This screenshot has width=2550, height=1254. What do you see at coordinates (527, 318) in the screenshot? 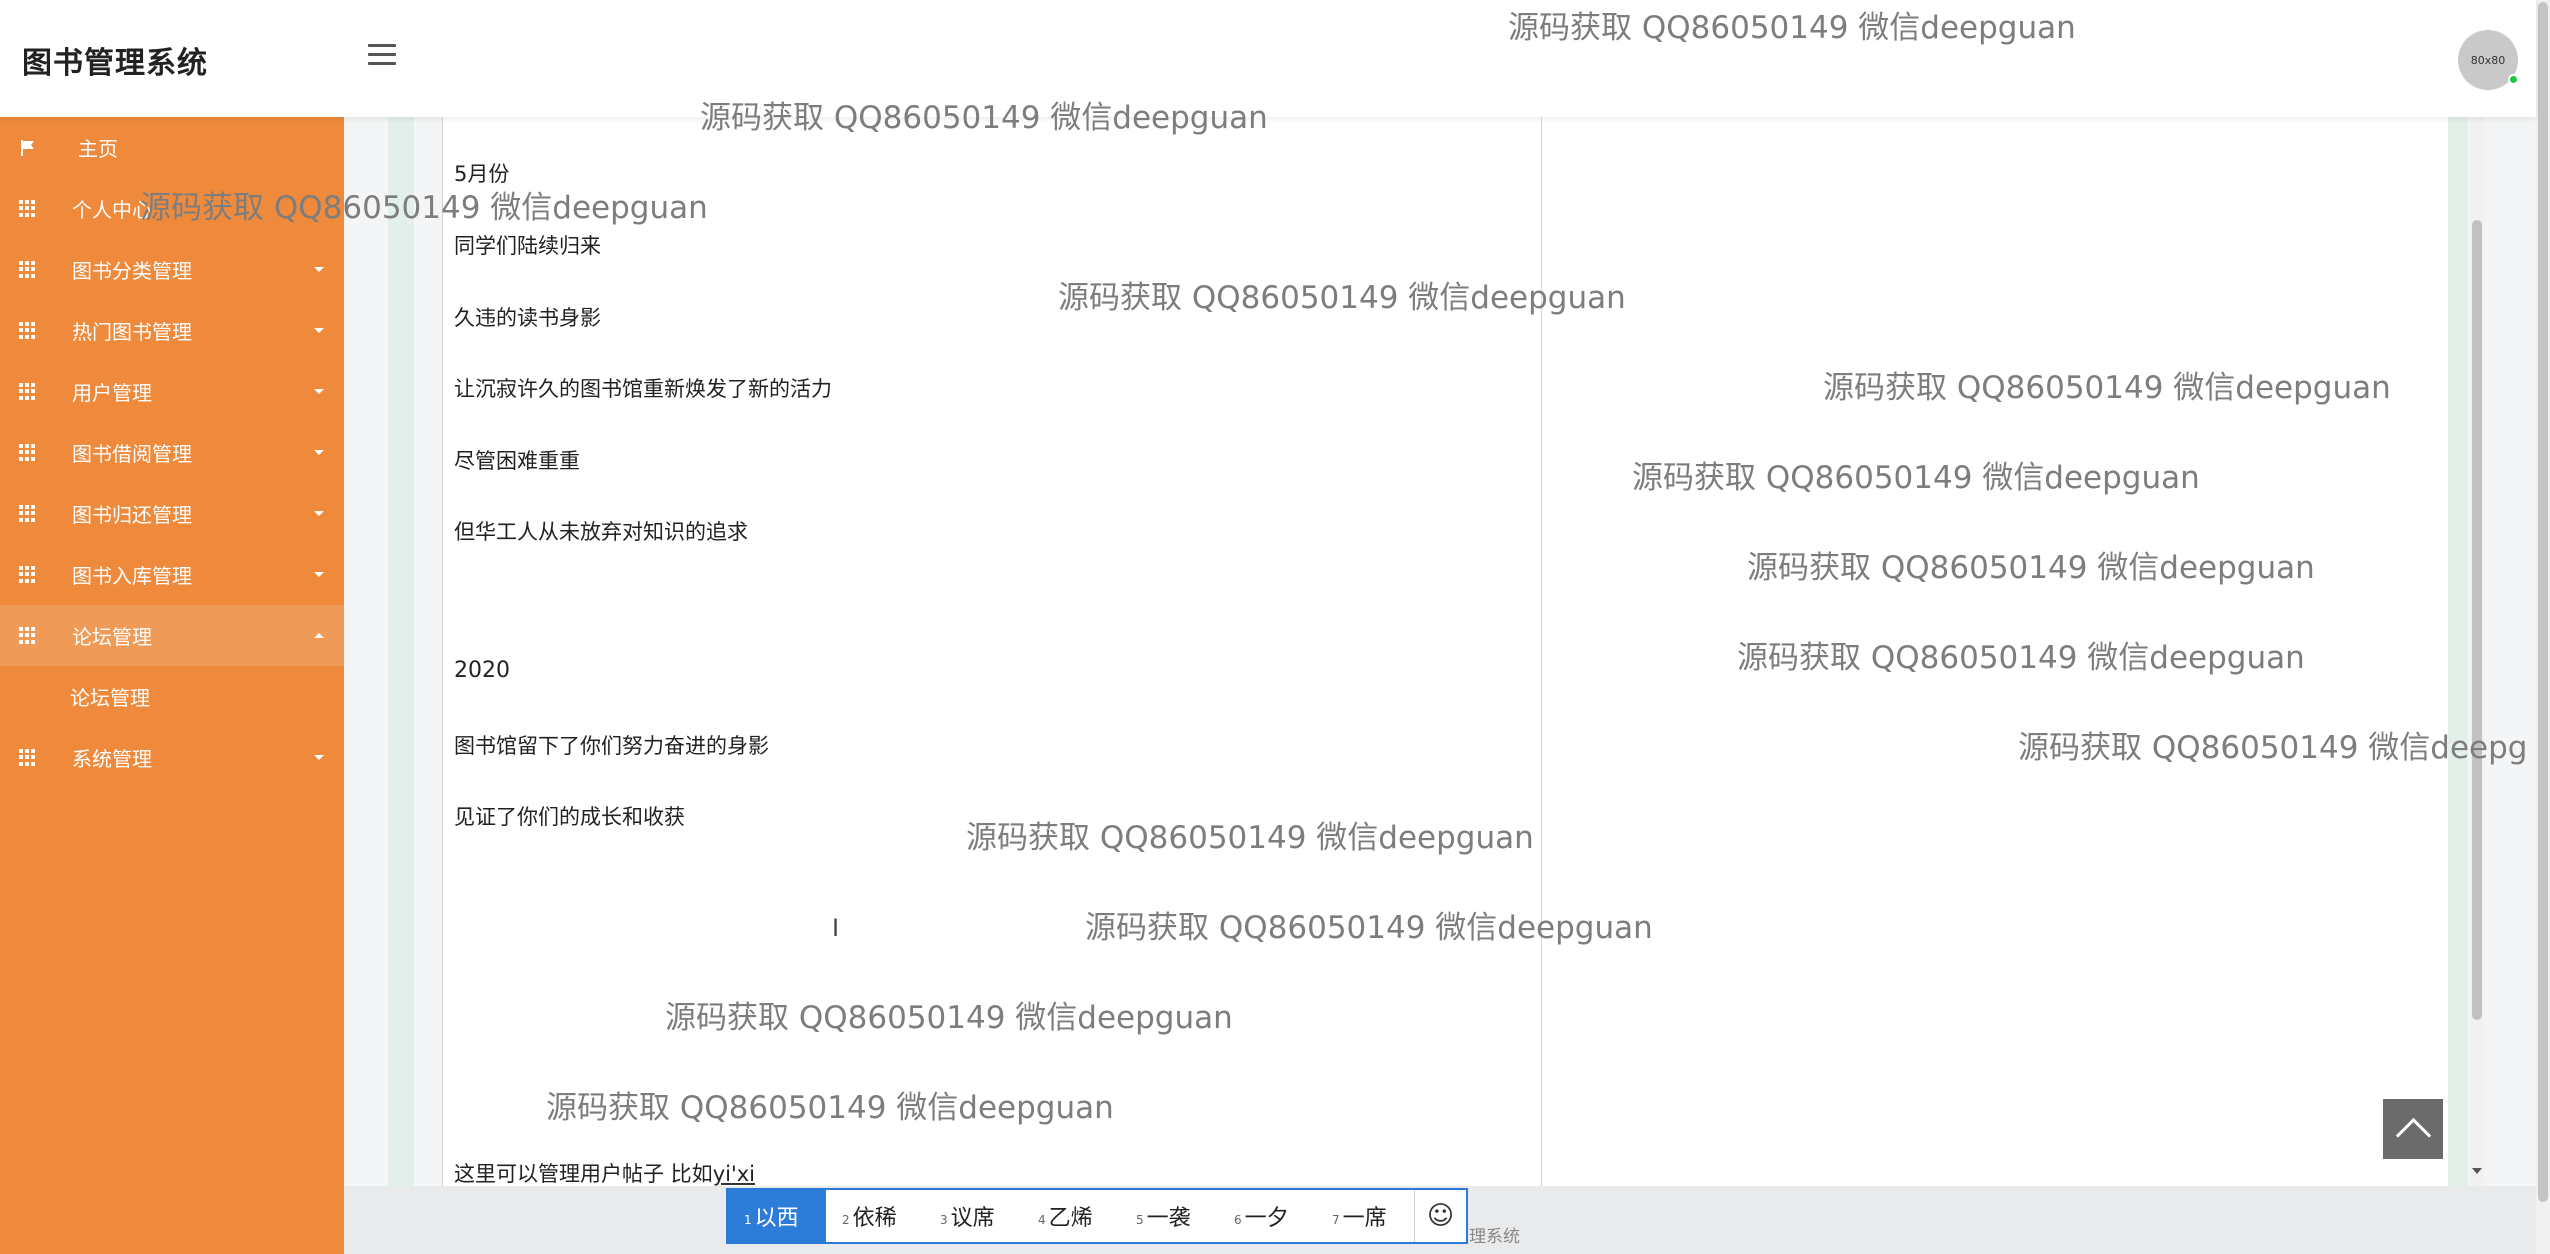
I see `editor-line: 久违的读书身影` at bounding box center [527, 318].